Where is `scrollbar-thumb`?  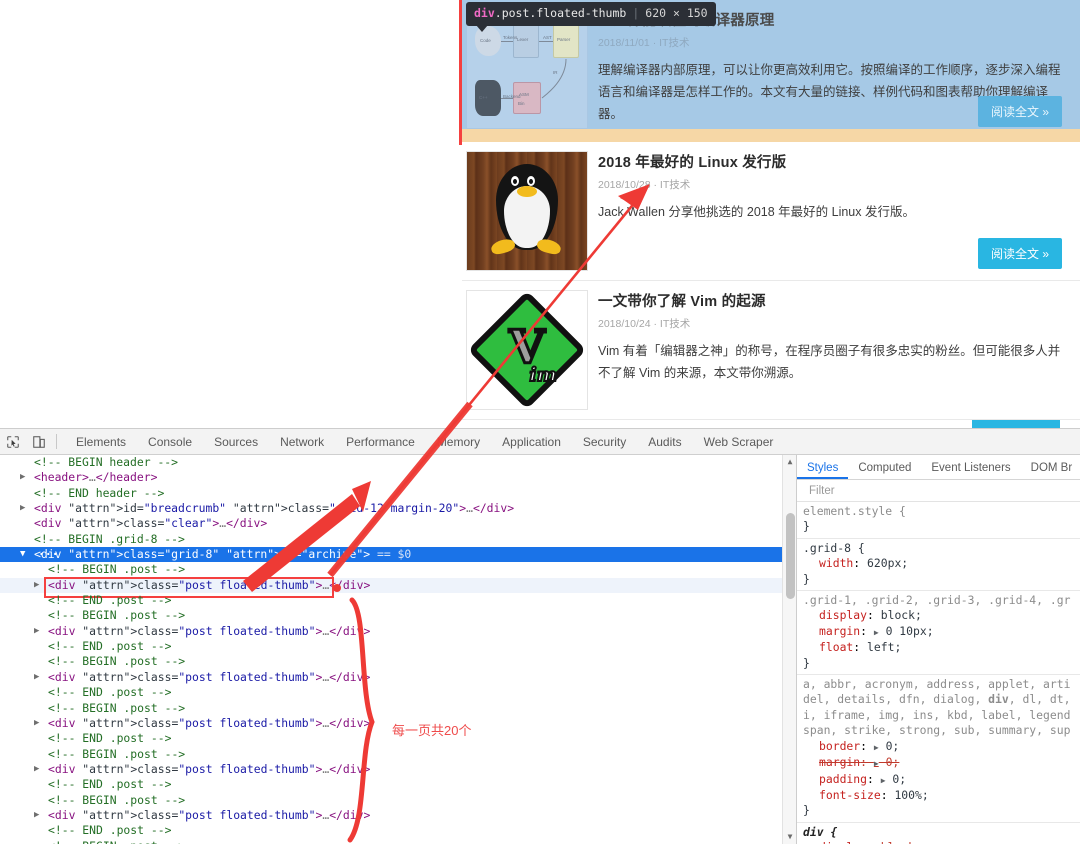
scrollbar-thumb is located at coordinates (790, 556).